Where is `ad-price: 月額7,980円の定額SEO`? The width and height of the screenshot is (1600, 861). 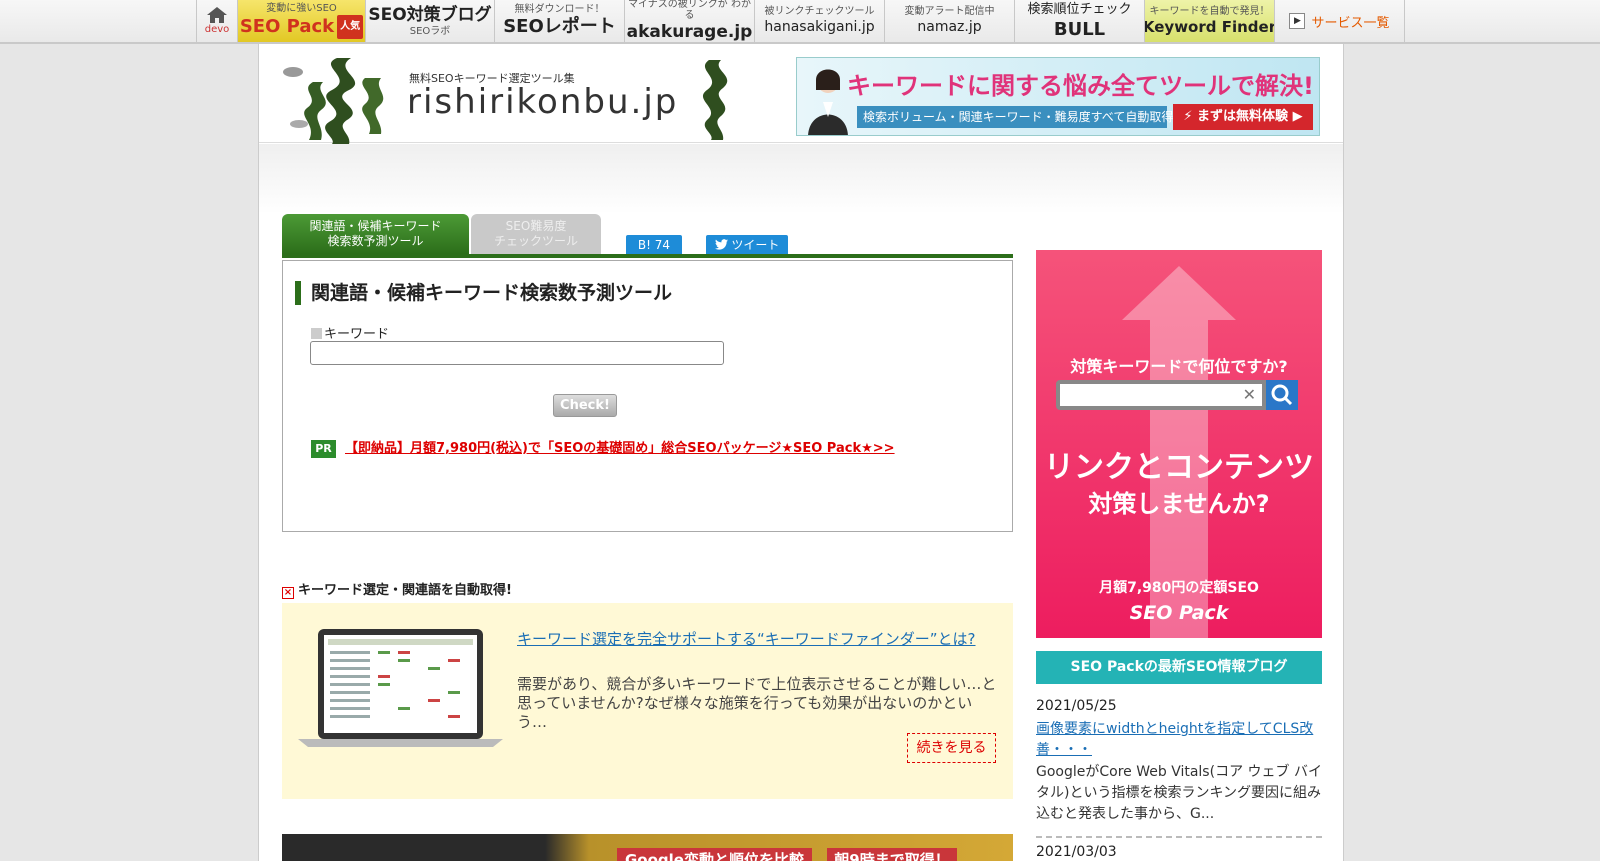 ad-price: 月額7,980円の定額SEO is located at coordinates (1179, 588).